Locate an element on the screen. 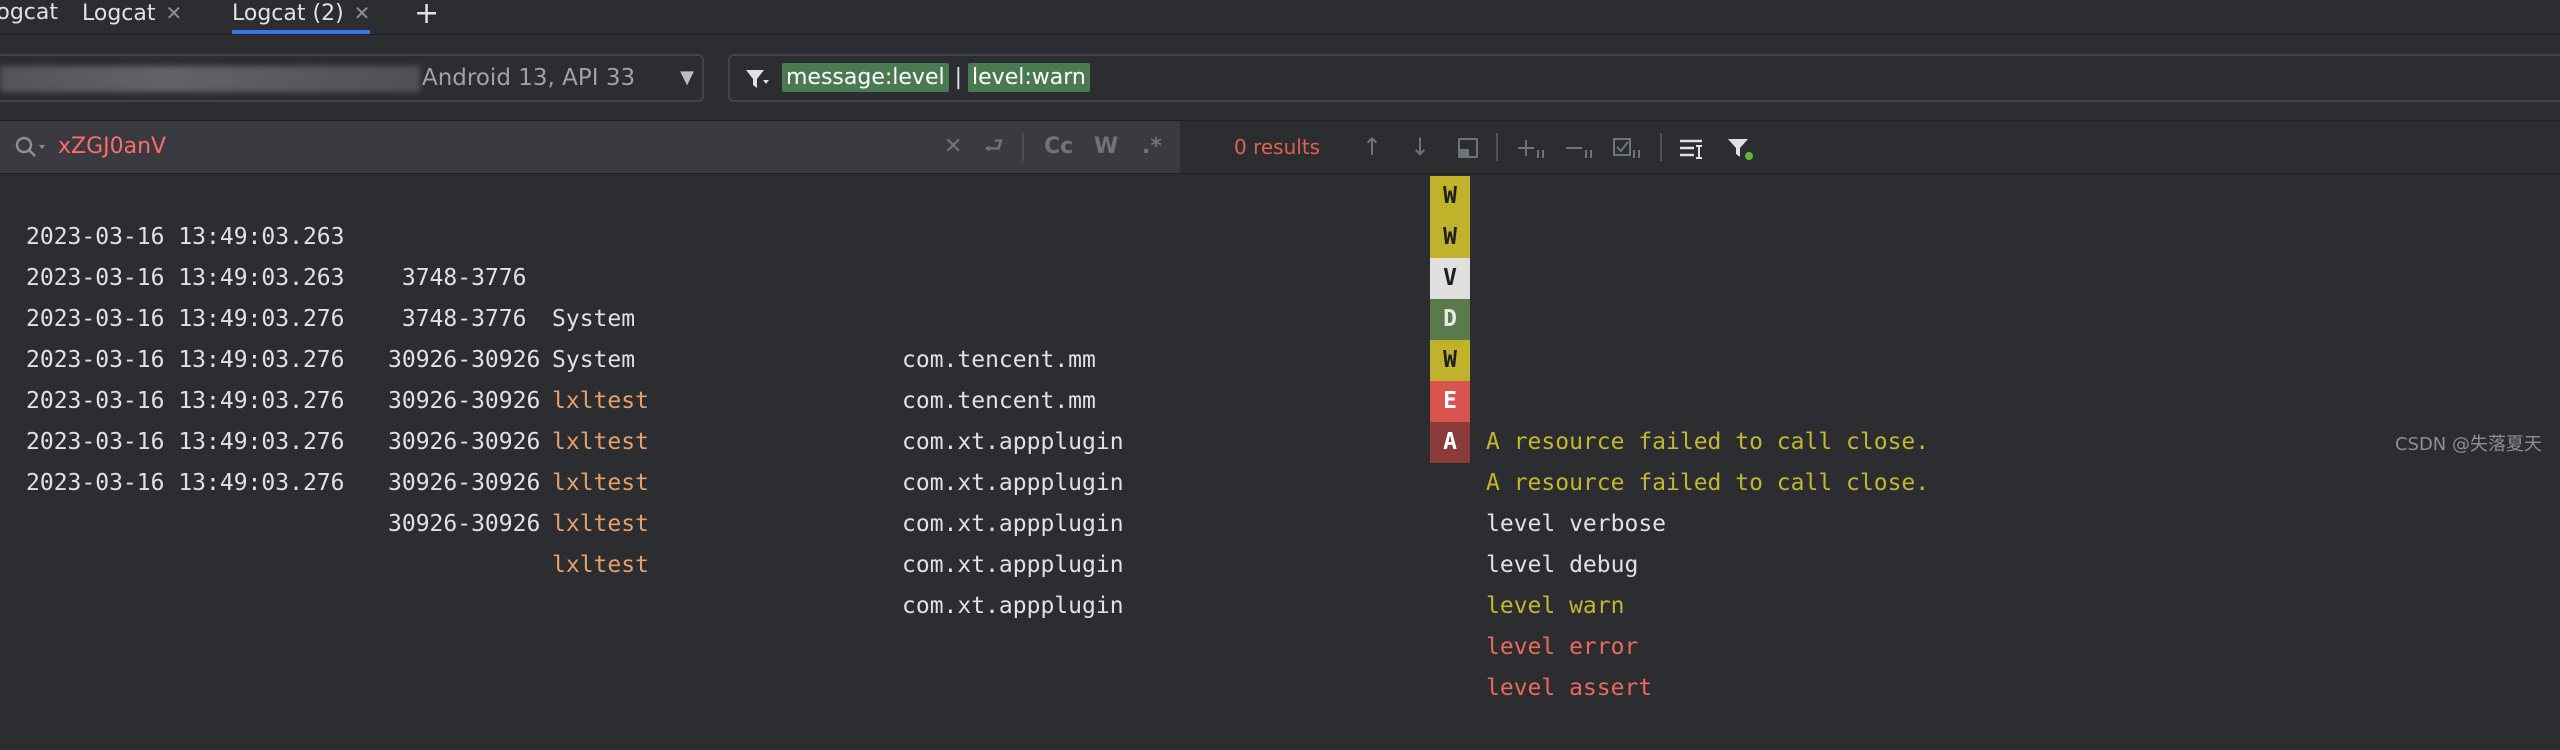 The height and width of the screenshot is (750, 2560). filter-term-message: message:level is located at coordinates (865, 77).